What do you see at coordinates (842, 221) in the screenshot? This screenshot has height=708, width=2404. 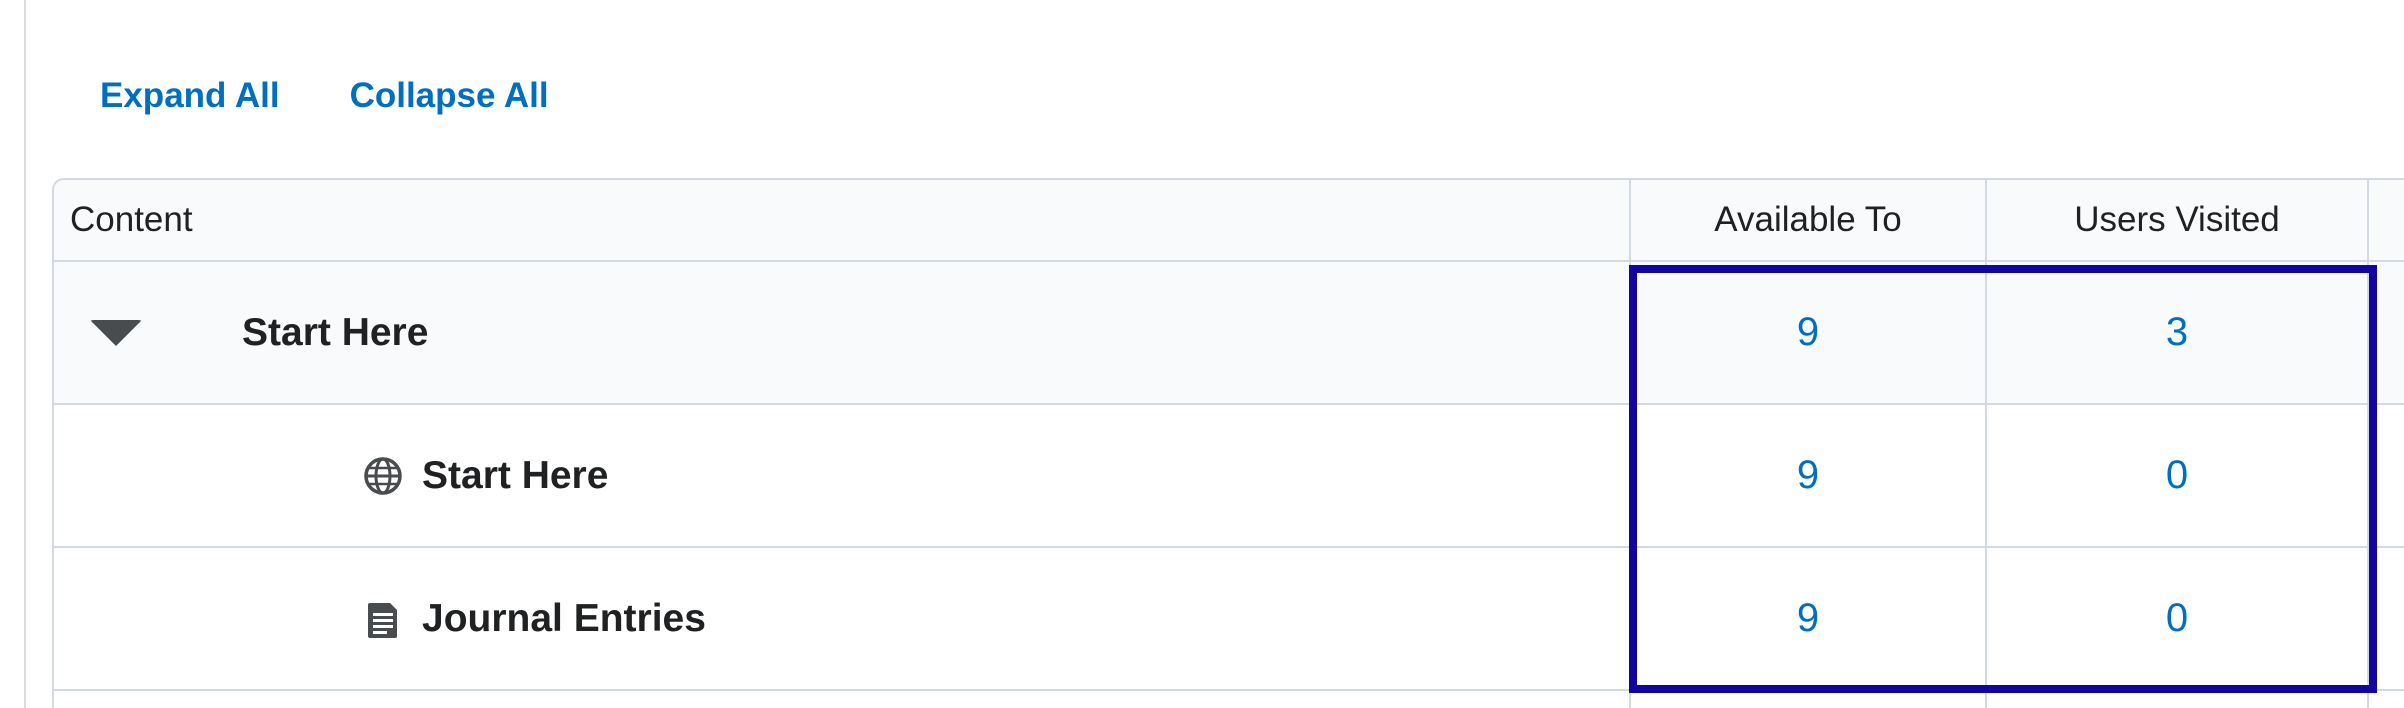 I see `column-header-content: Content` at bounding box center [842, 221].